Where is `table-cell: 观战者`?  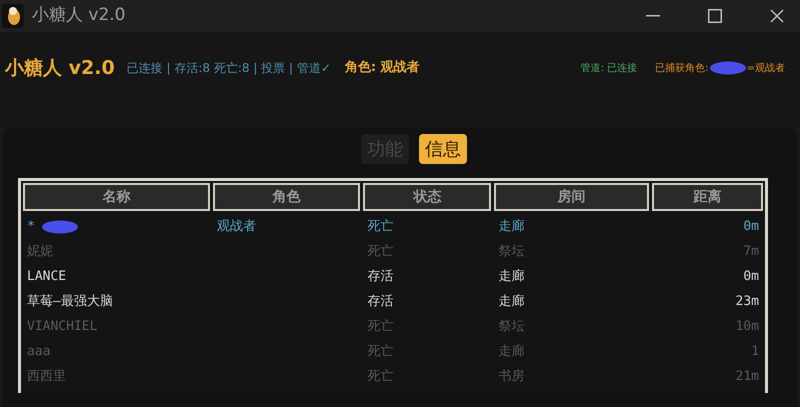 table-cell: 观战者 is located at coordinates (236, 226).